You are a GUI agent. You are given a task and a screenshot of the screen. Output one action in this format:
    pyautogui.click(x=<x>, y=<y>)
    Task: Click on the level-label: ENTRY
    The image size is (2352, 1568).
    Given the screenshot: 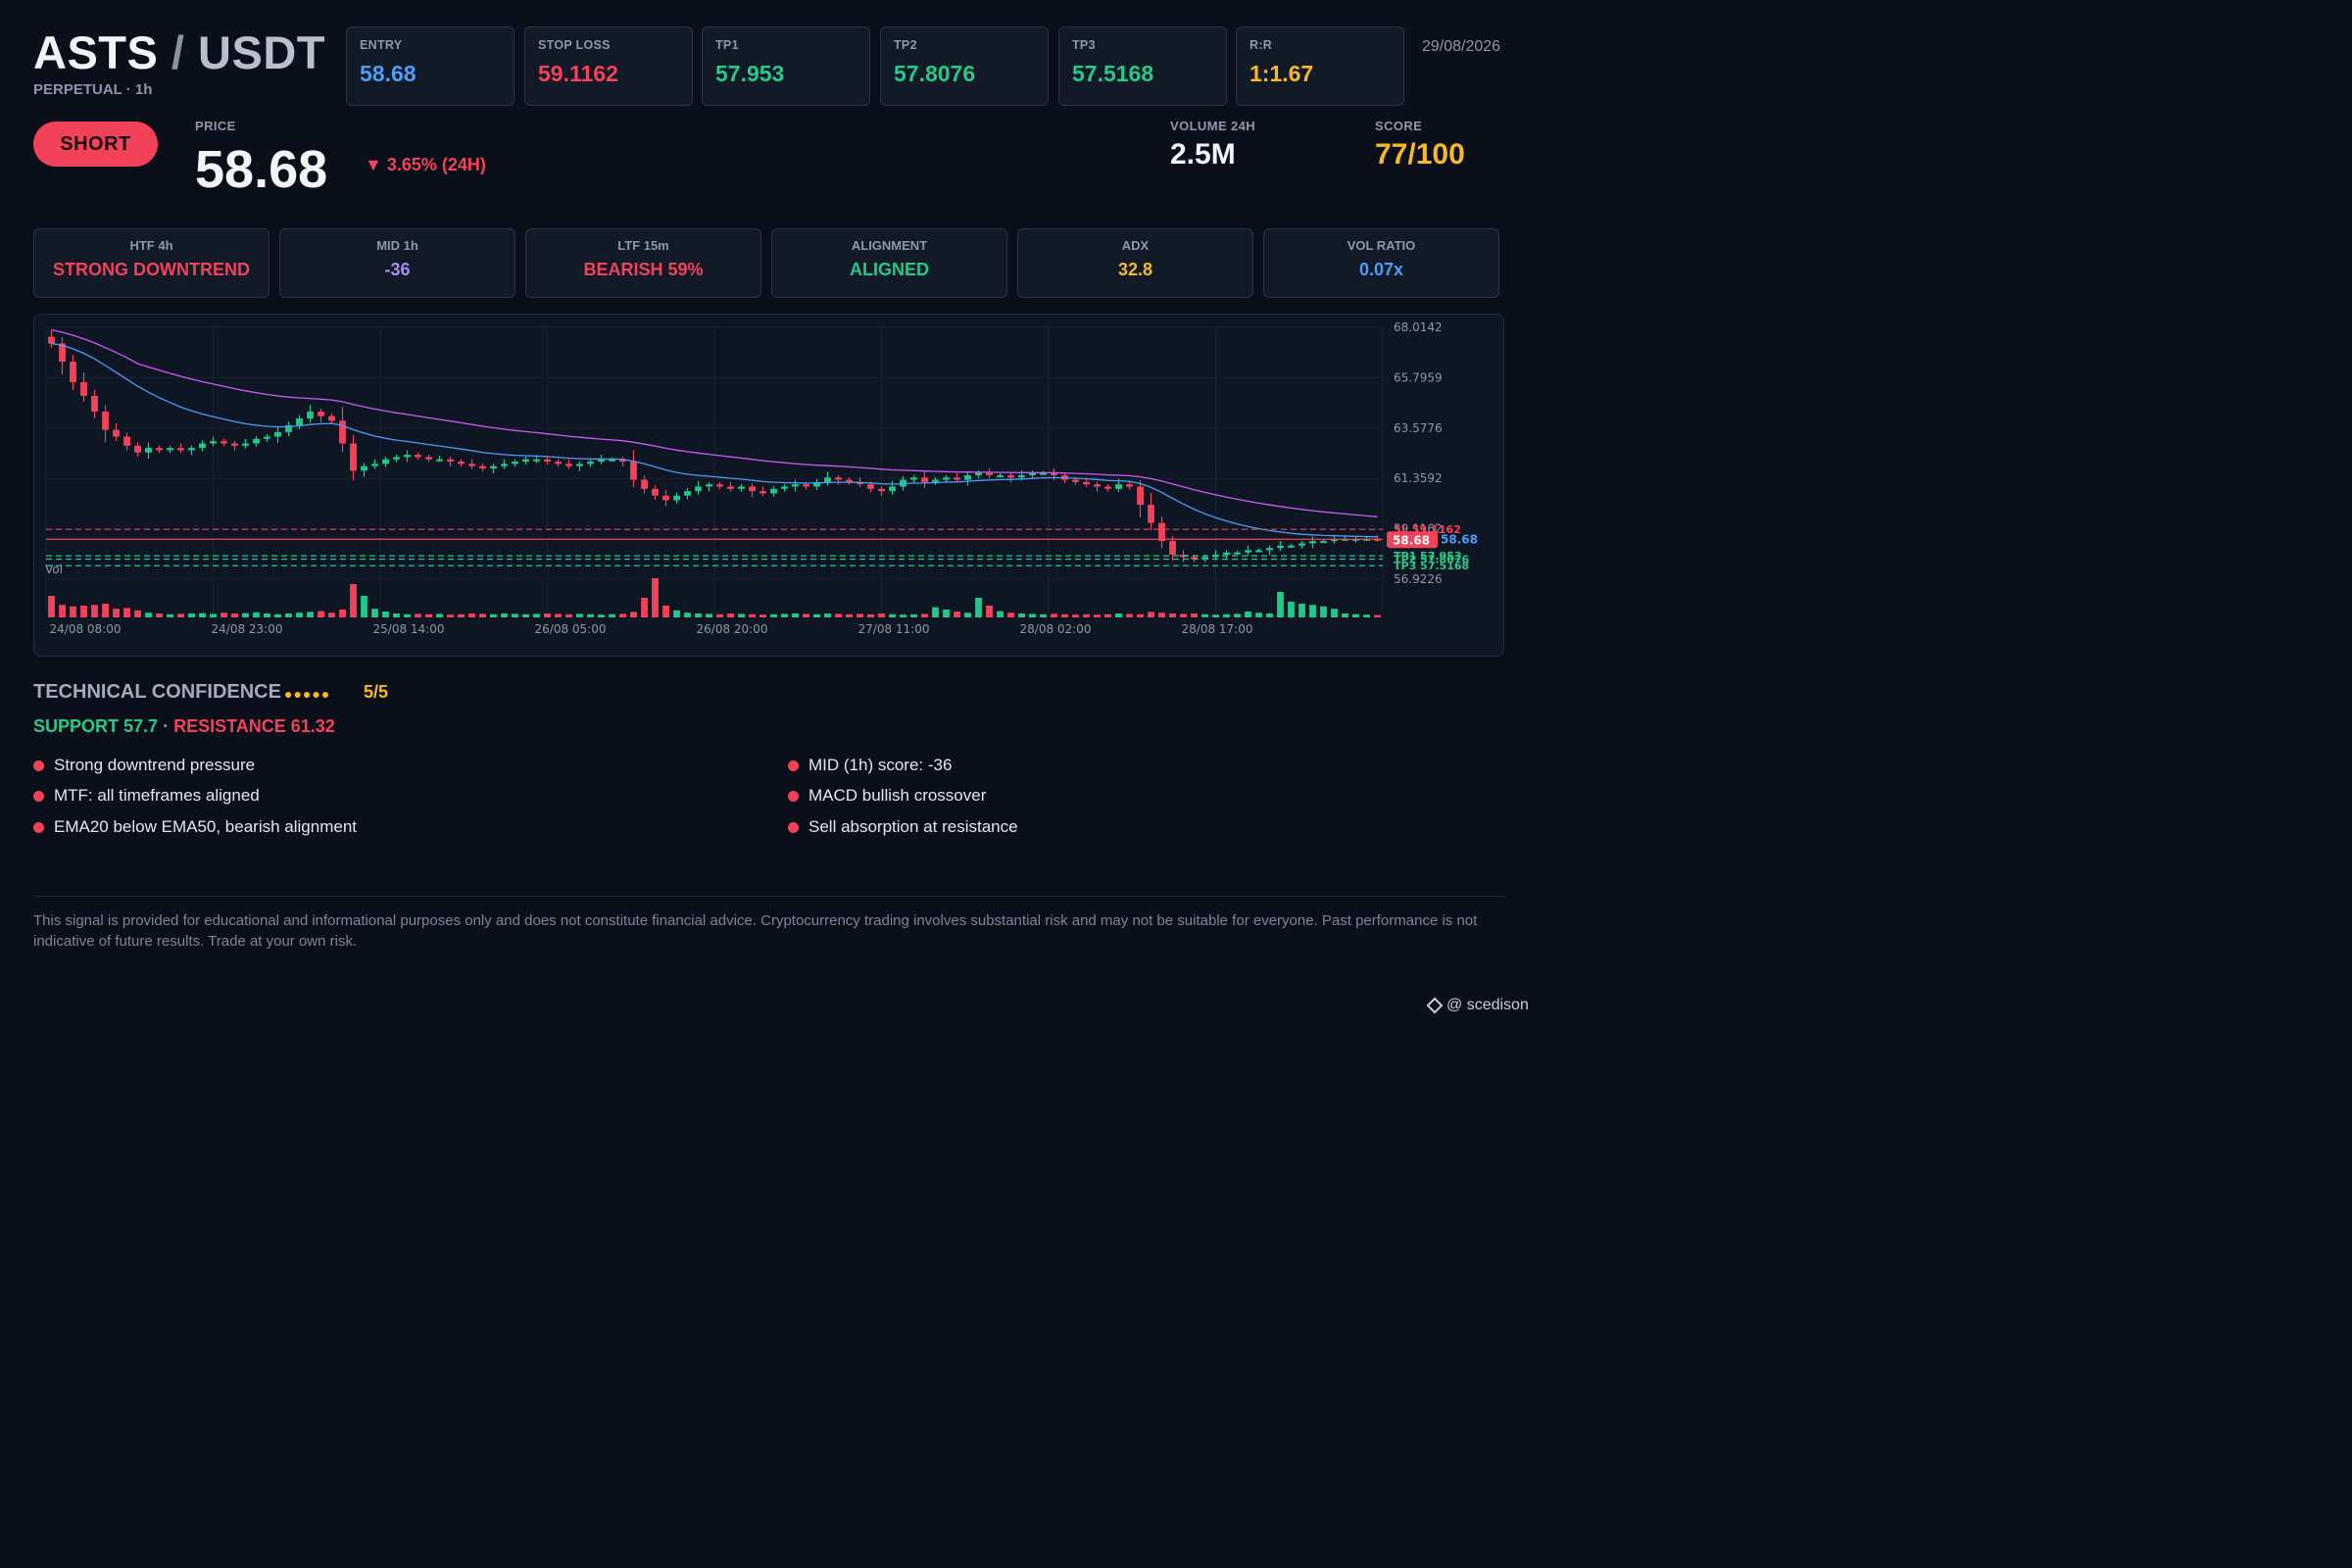 What is the action you would take?
    pyautogui.click(x=381, y=45)
    